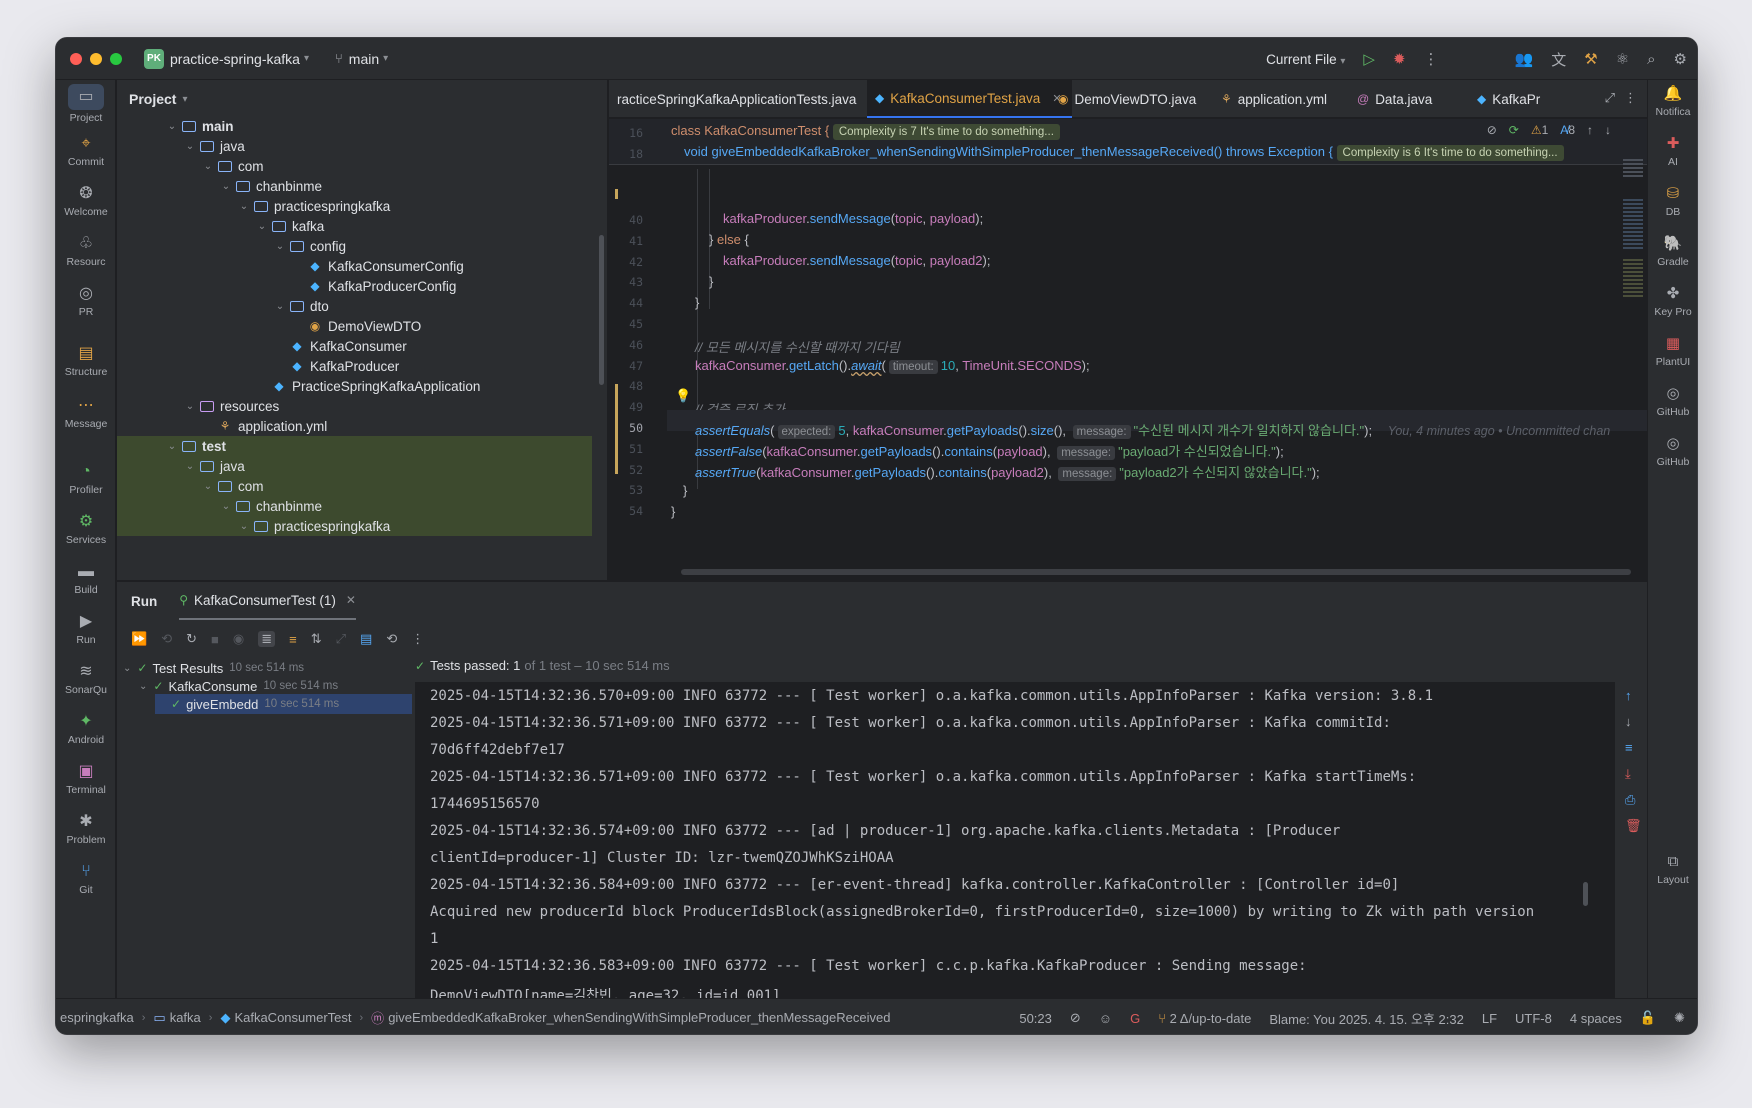  What do you see at coordinates (267, 601) in the screenshot?
I see `run-config-tab: ⚲ KafkaConsumerTest (1) ✕` at bounding box center [267, 601].